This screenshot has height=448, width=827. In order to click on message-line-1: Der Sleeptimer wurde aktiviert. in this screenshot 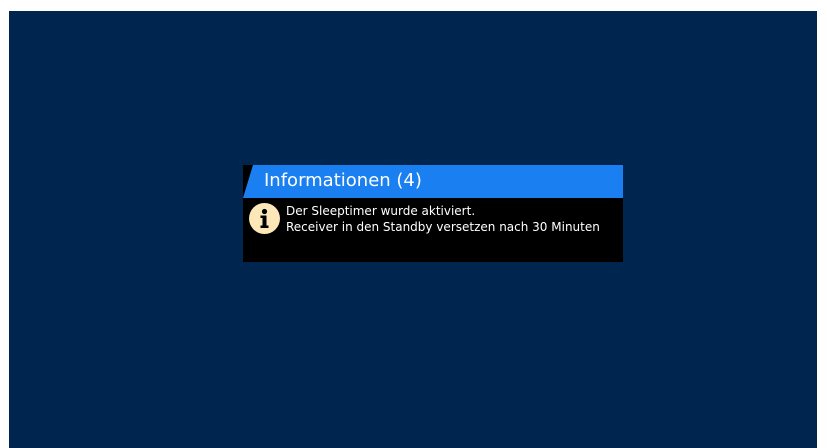, I will do `click(381, 211)`.